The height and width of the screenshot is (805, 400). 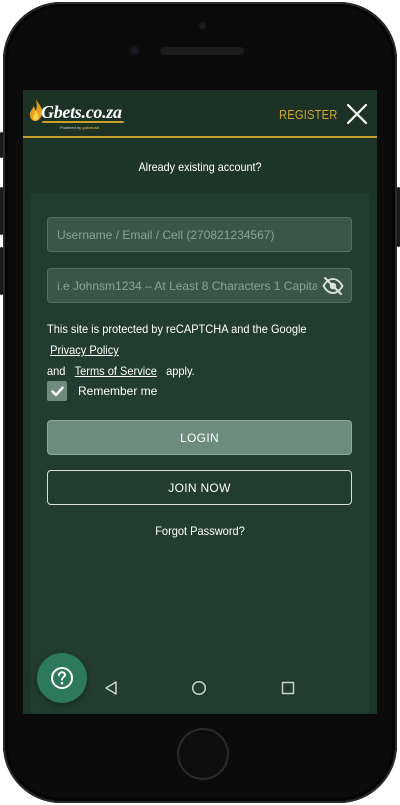 What do you see at coordinates (199, 437) in the screenshot?
I see `login-button: LOGIN` at bounding box center [199, 437].